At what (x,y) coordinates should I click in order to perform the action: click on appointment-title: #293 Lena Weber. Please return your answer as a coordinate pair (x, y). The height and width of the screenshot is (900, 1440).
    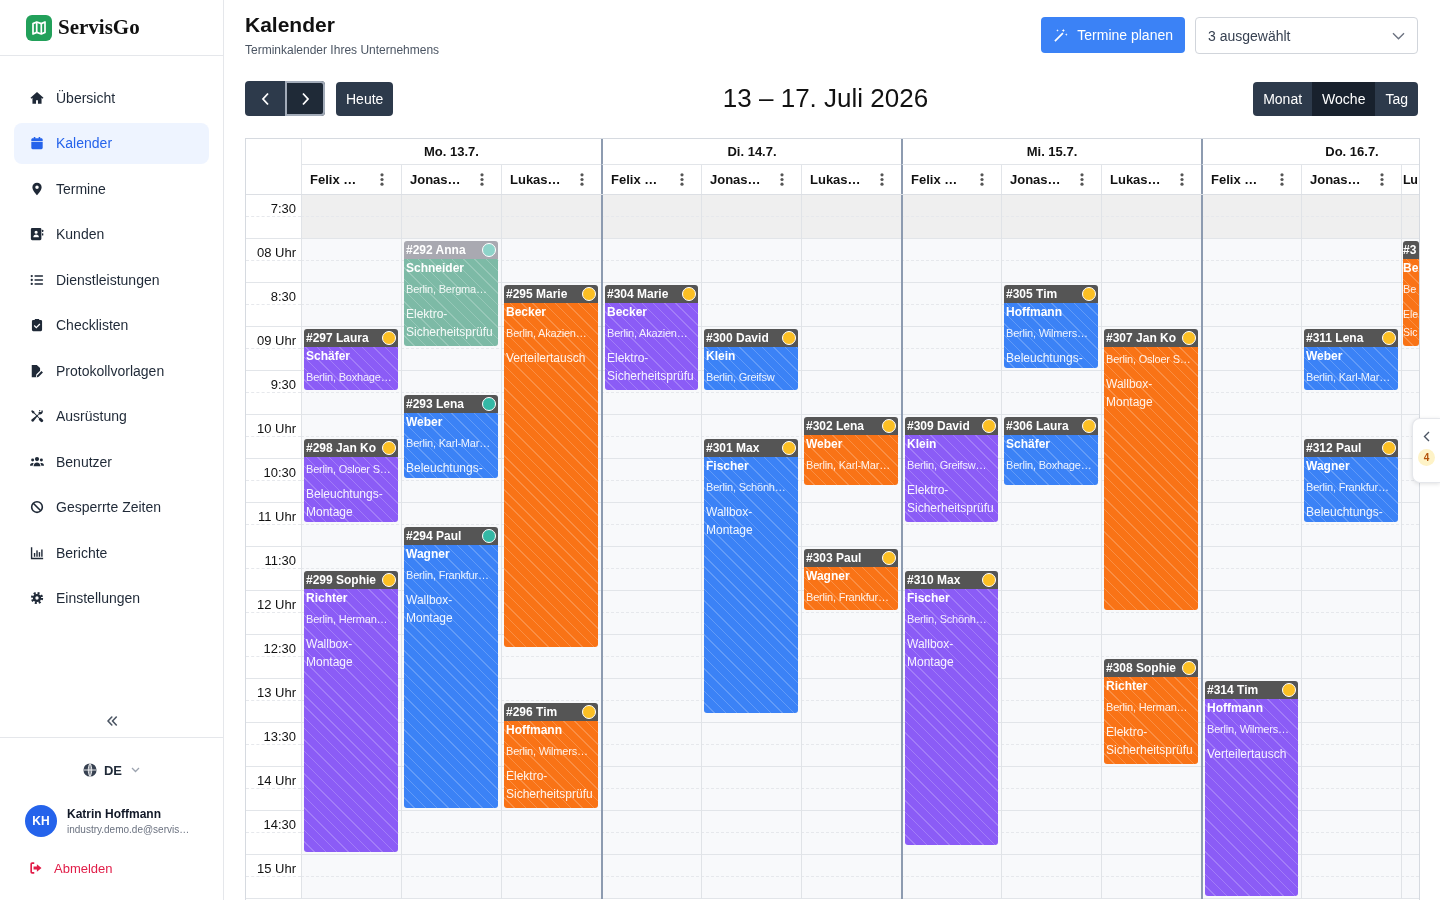
    Looking at the image, I should click on (436, 413).